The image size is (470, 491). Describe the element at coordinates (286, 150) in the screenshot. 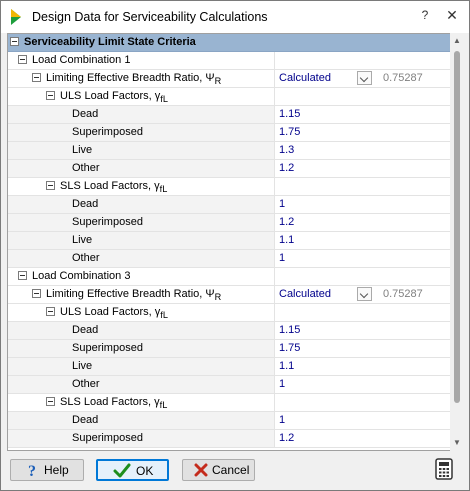

I see `value-input: 1.3` at that location.